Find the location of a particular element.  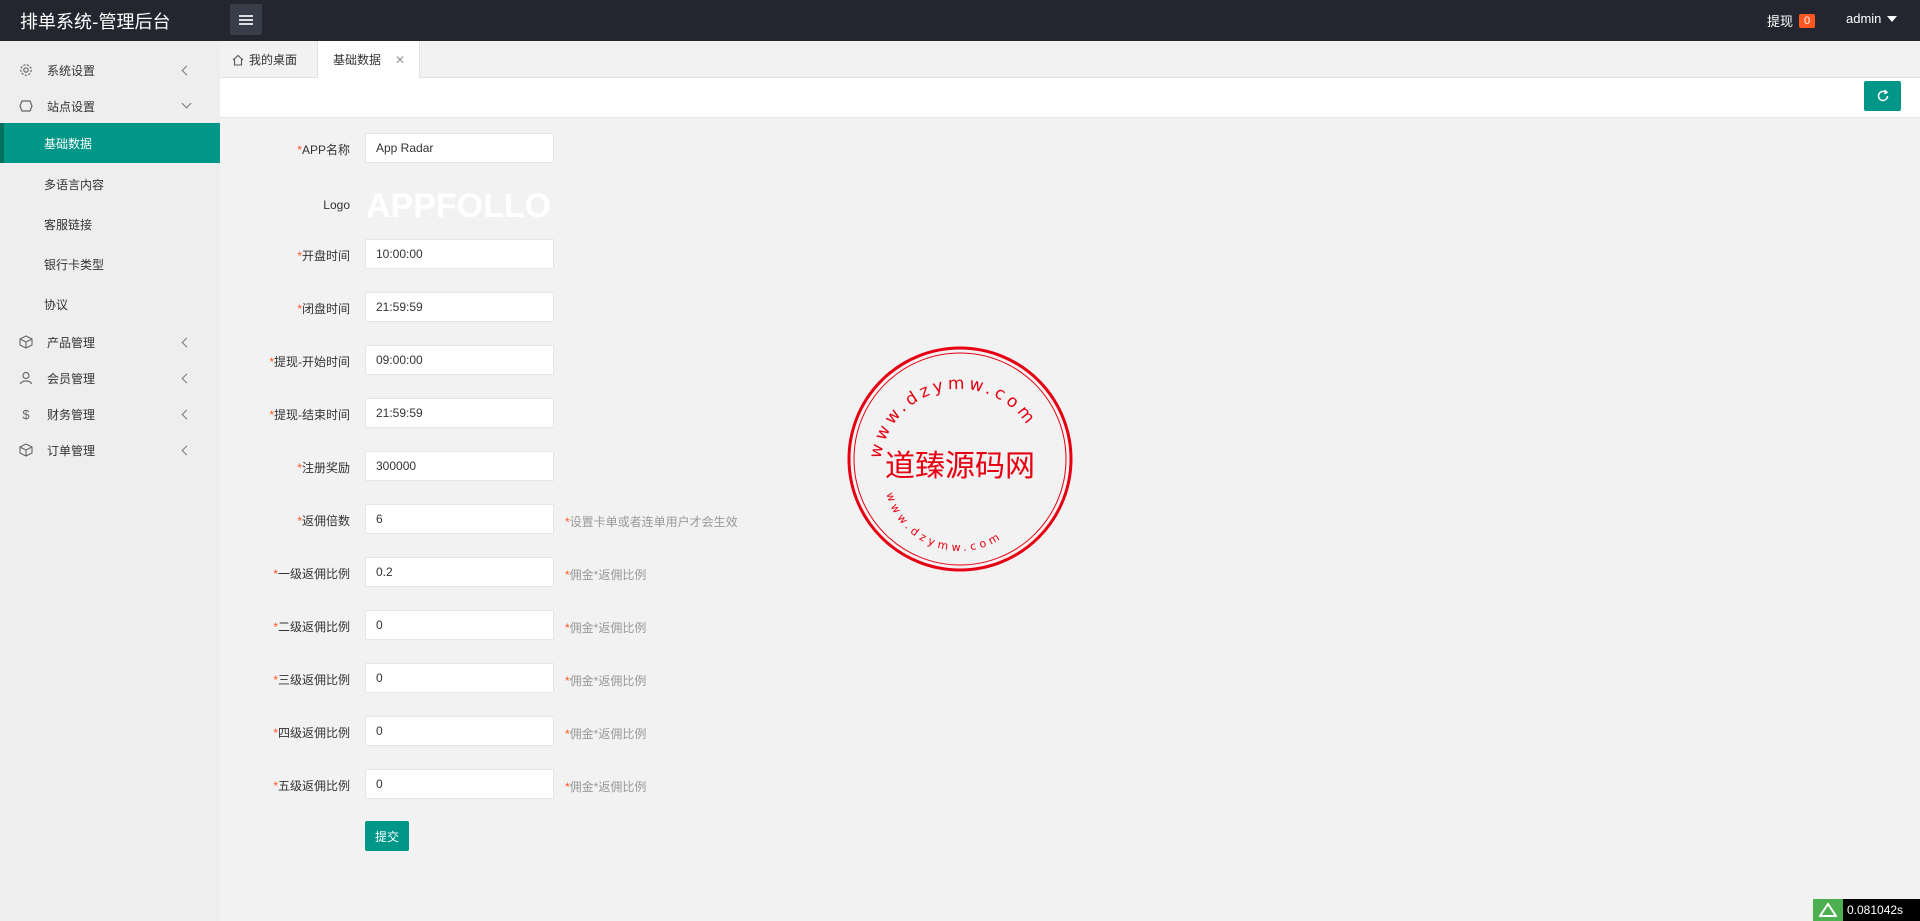

watermark-seal: www.dzymw.com 道臻源码网 www.dzymw.com is located at coordinates (960, 459).